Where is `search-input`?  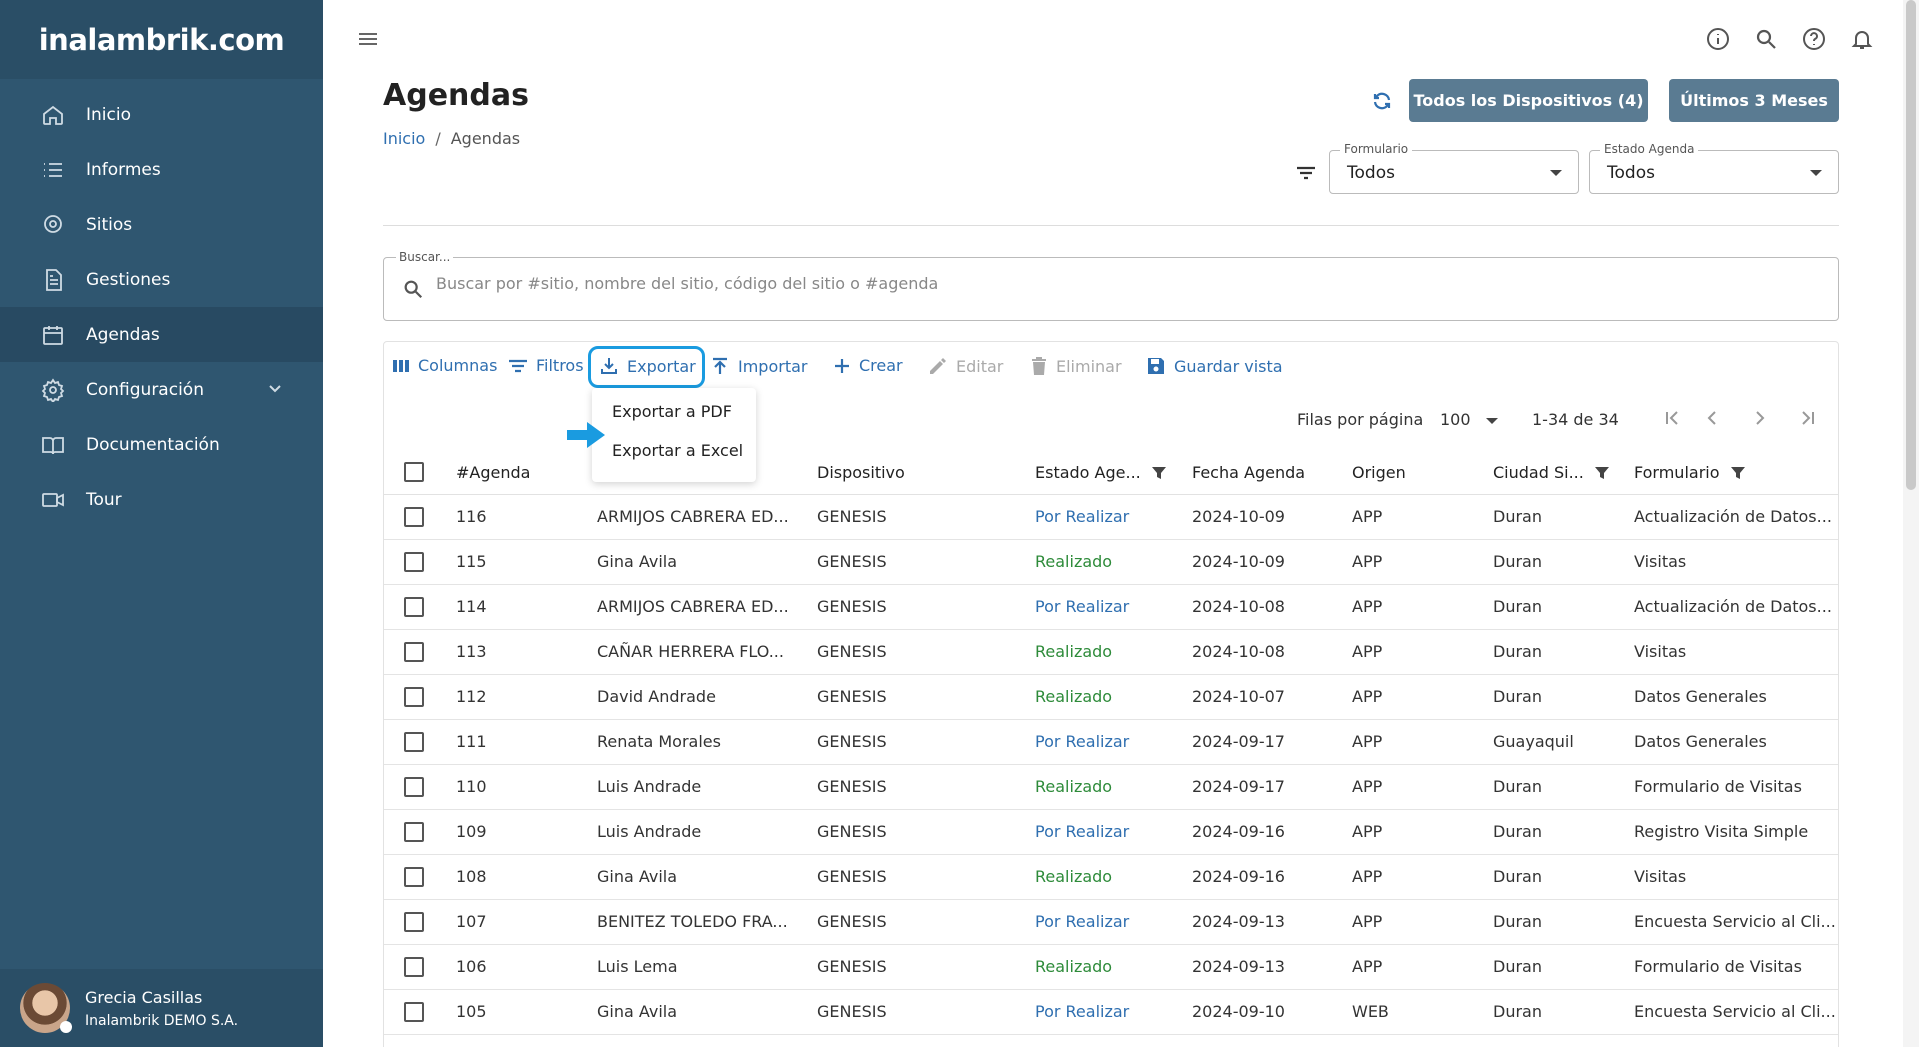
search-input is located at coordinates (1036, 283).